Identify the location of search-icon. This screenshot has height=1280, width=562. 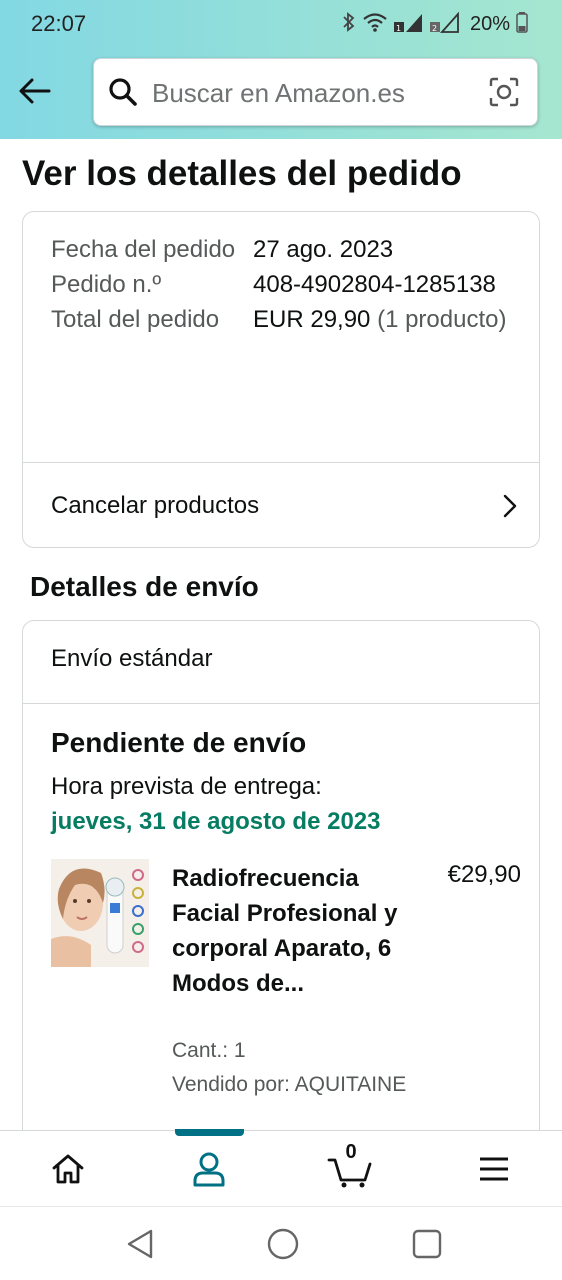
(123, 94).